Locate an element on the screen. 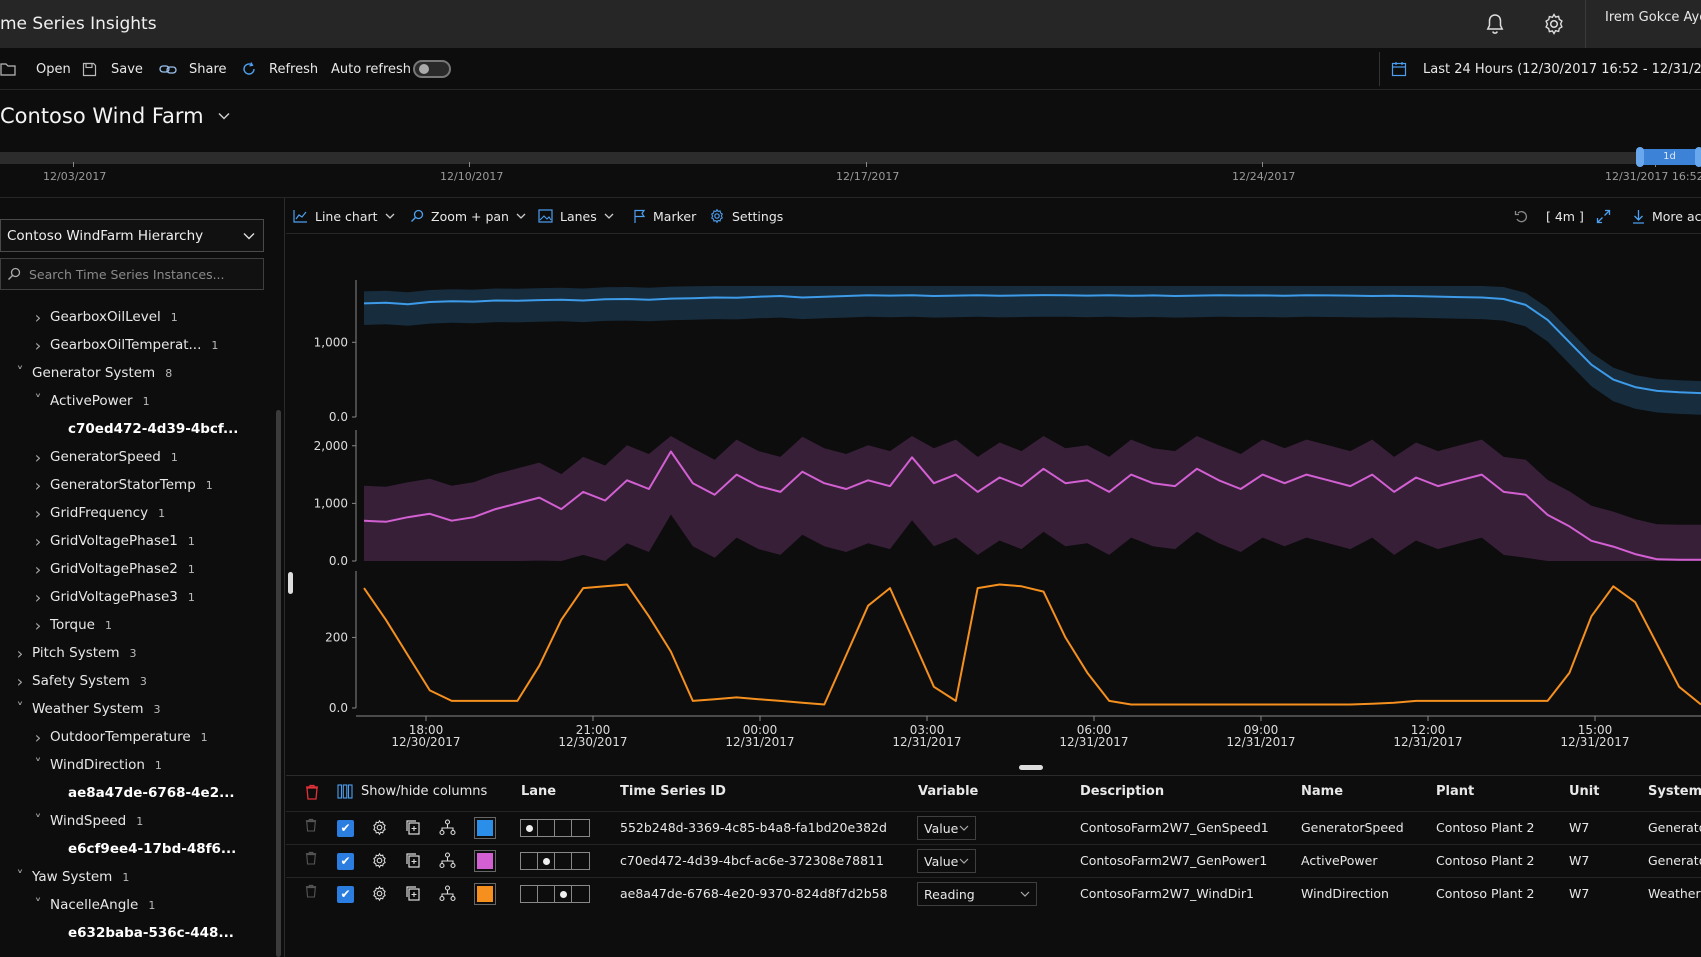  column-header-lane: Lane is located at coordinates (538, 791).